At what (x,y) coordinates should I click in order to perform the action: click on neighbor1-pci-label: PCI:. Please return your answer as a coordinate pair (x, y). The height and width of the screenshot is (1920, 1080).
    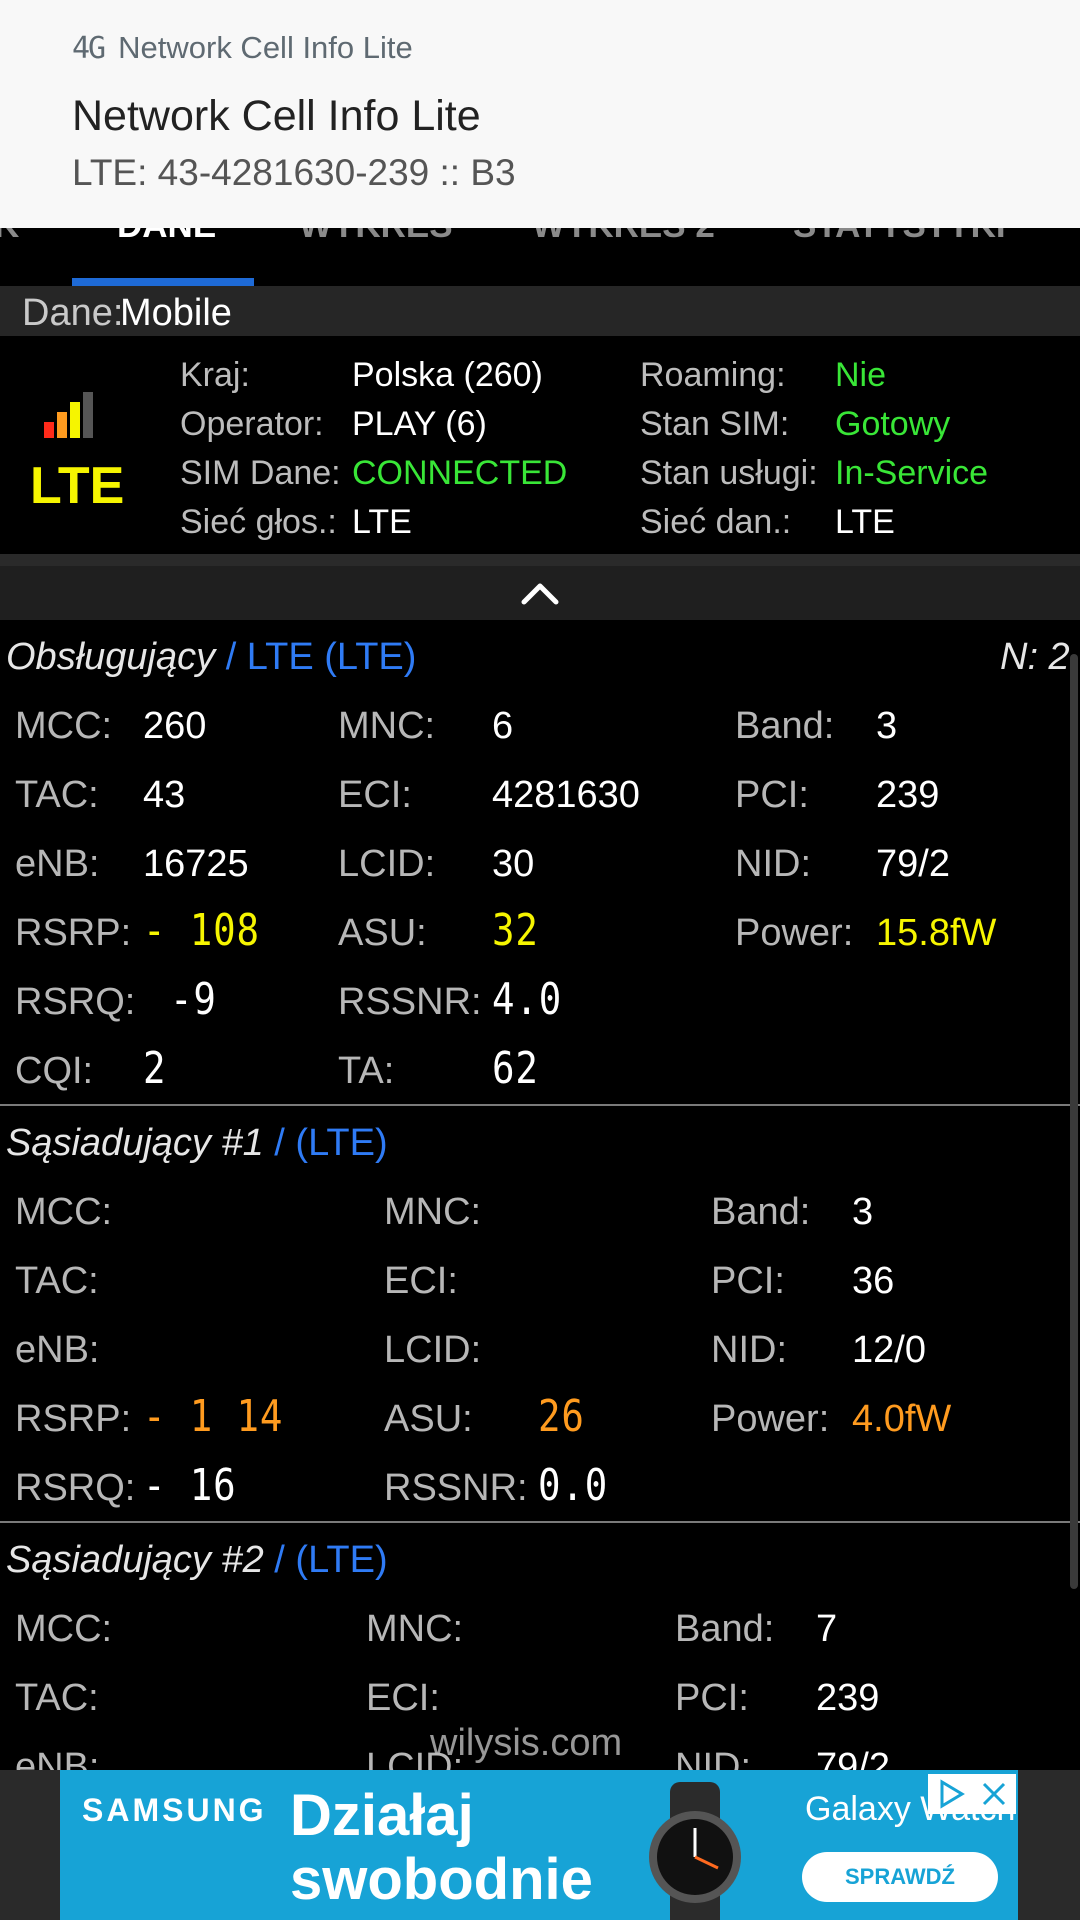
    Looking at the image, I should click on (748, 1281).